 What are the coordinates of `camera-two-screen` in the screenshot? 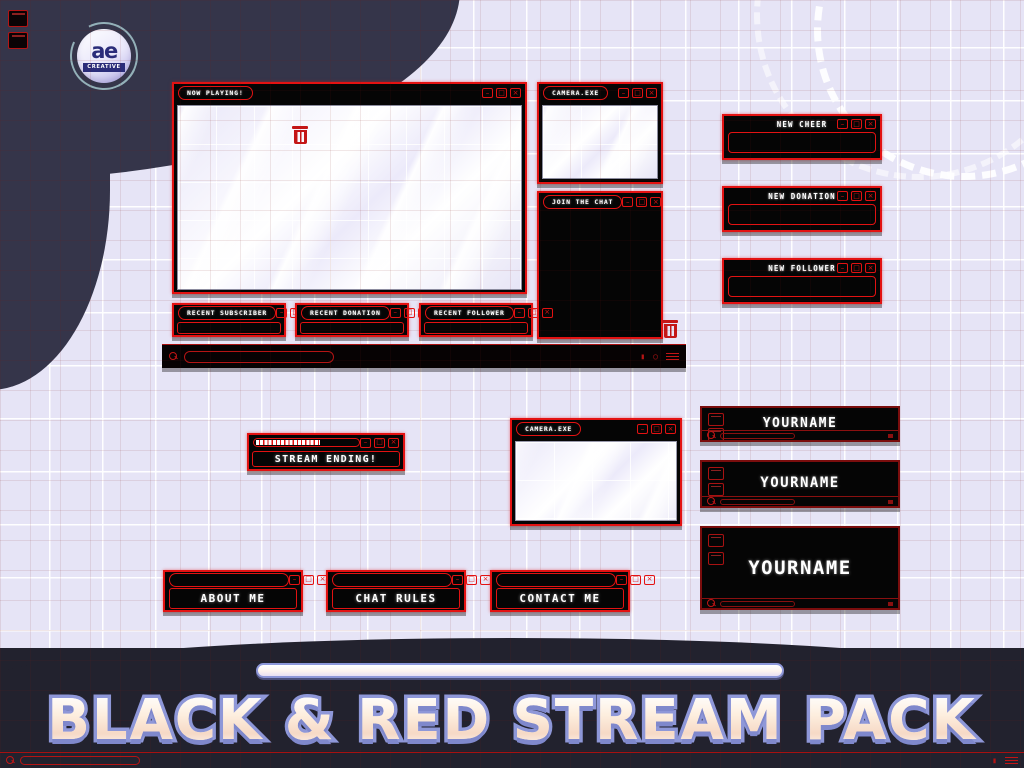 It's located at (596, 481).